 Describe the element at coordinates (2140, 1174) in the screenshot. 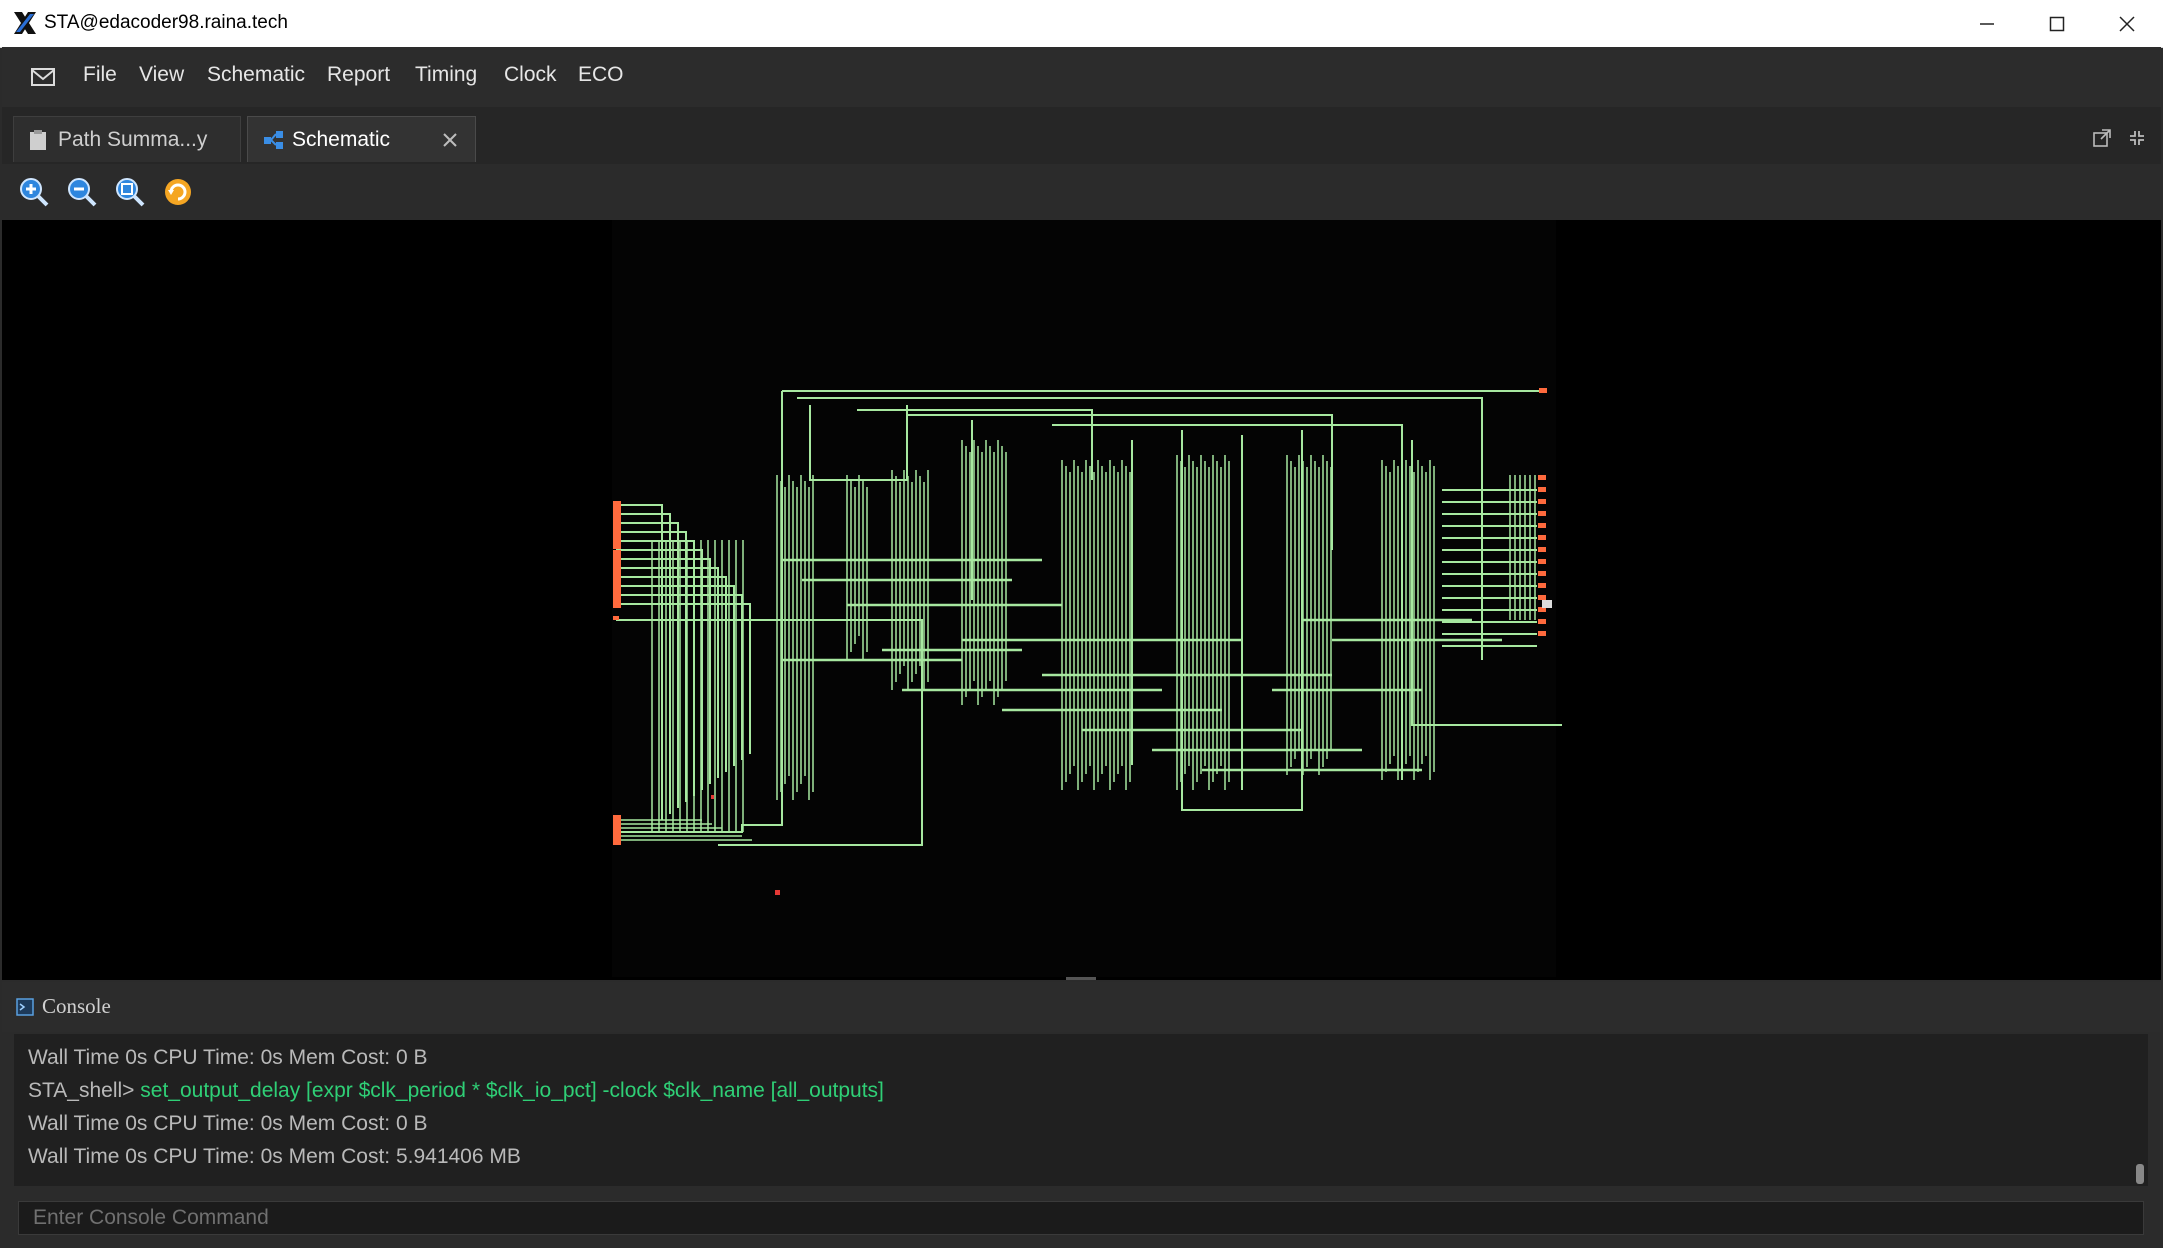

I see `console-scrollbar` at that location.